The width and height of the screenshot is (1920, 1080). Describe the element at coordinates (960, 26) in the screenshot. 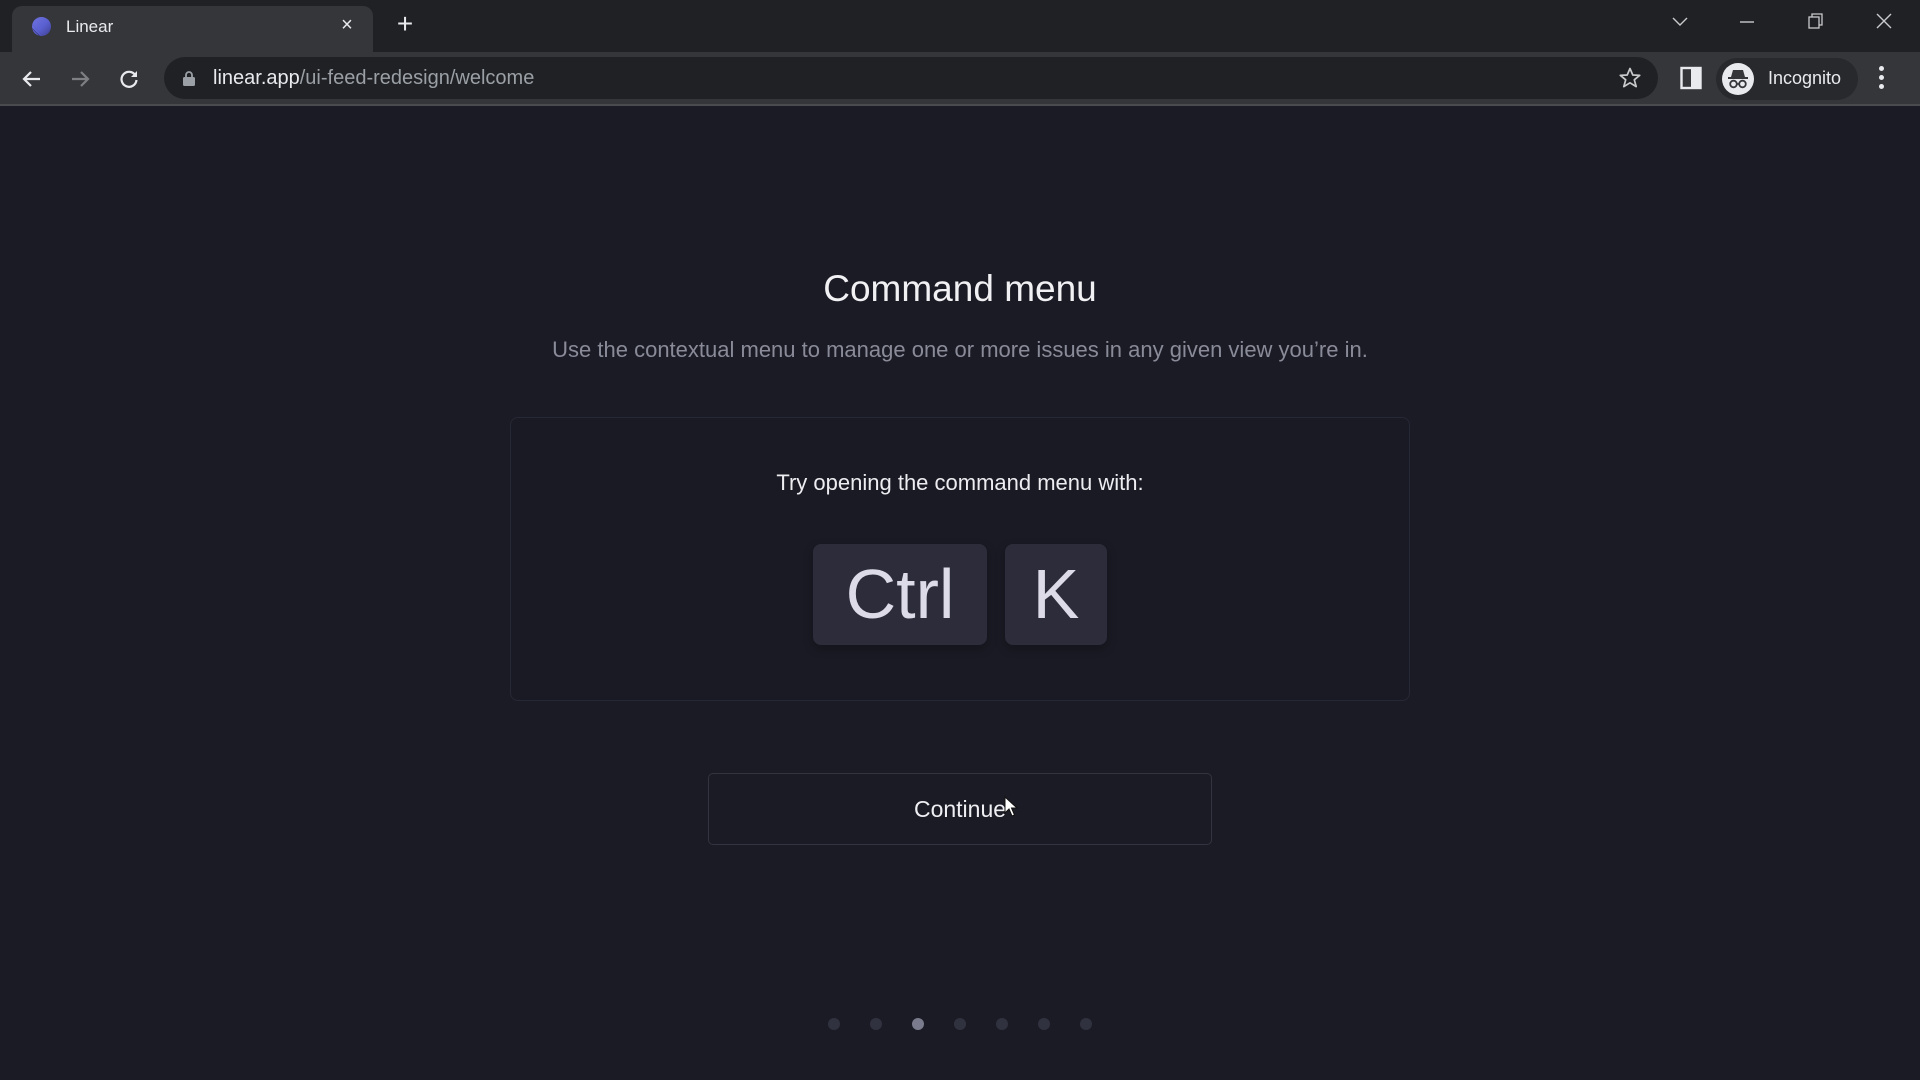

I see `browser-tab-strip: Linear × +` at that location.